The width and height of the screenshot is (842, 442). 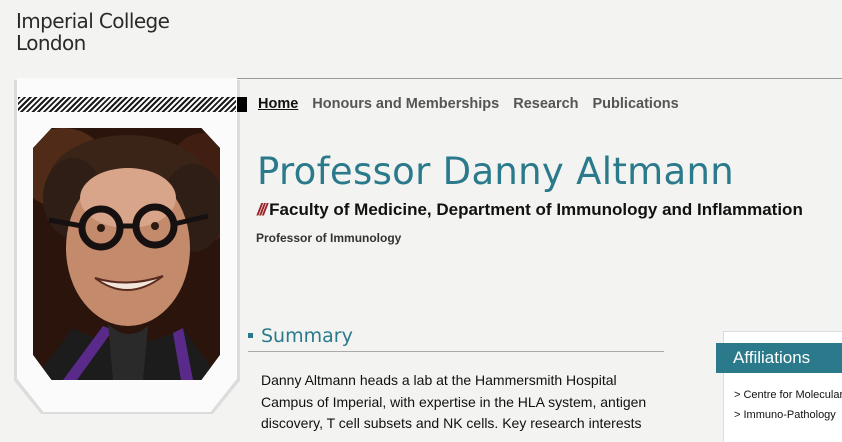 I want to click on affiliations-heading: Affiliations, so click(x=779, y=358).